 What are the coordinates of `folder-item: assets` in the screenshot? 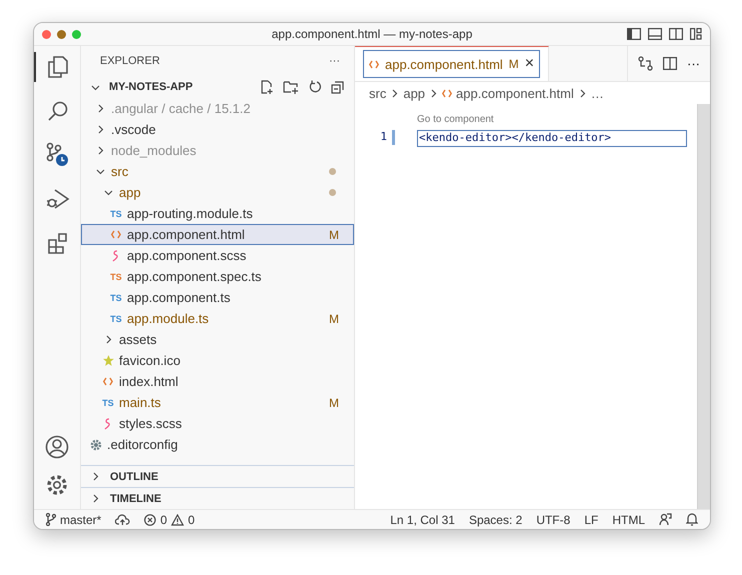 It's located at (217, 339).